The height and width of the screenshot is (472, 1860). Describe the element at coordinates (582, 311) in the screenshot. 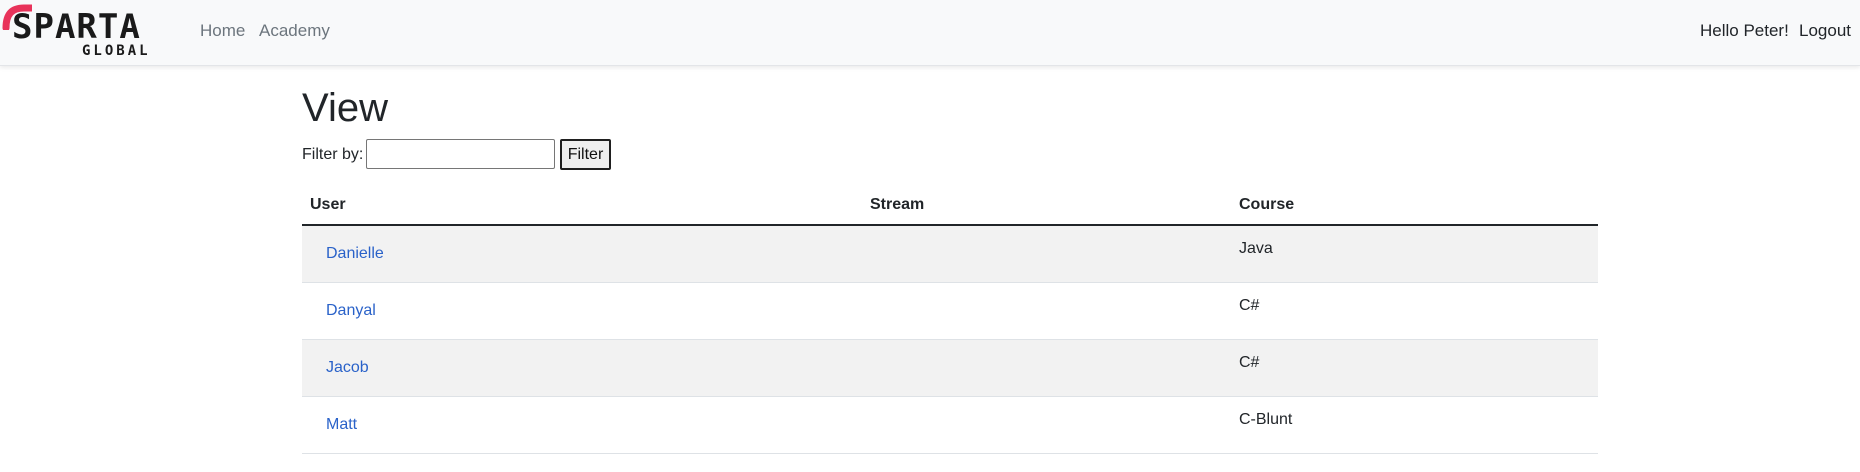

I see `user-cell: Danyal` at that location.